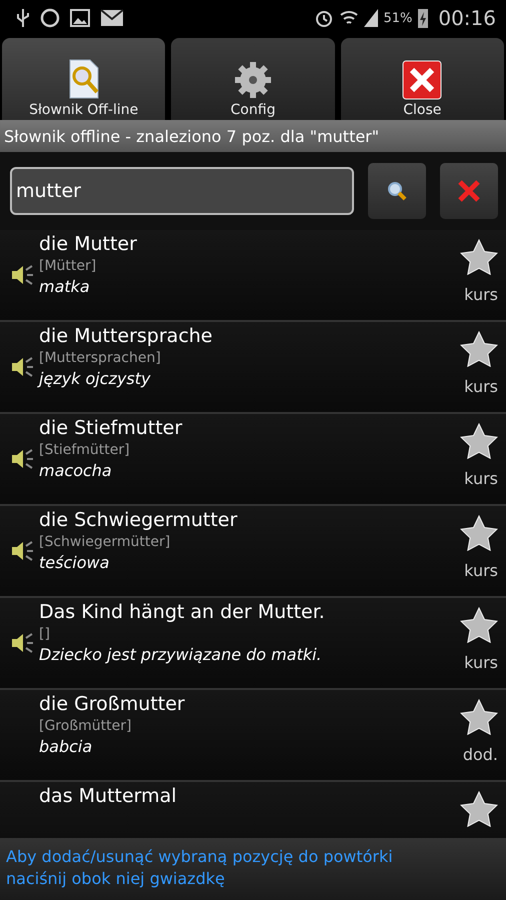 The image size is (506, 900). What do you see at coordinates (467, 18) in the screenshot?
I see `clock: 00:16` at bounding box center [467, 18].